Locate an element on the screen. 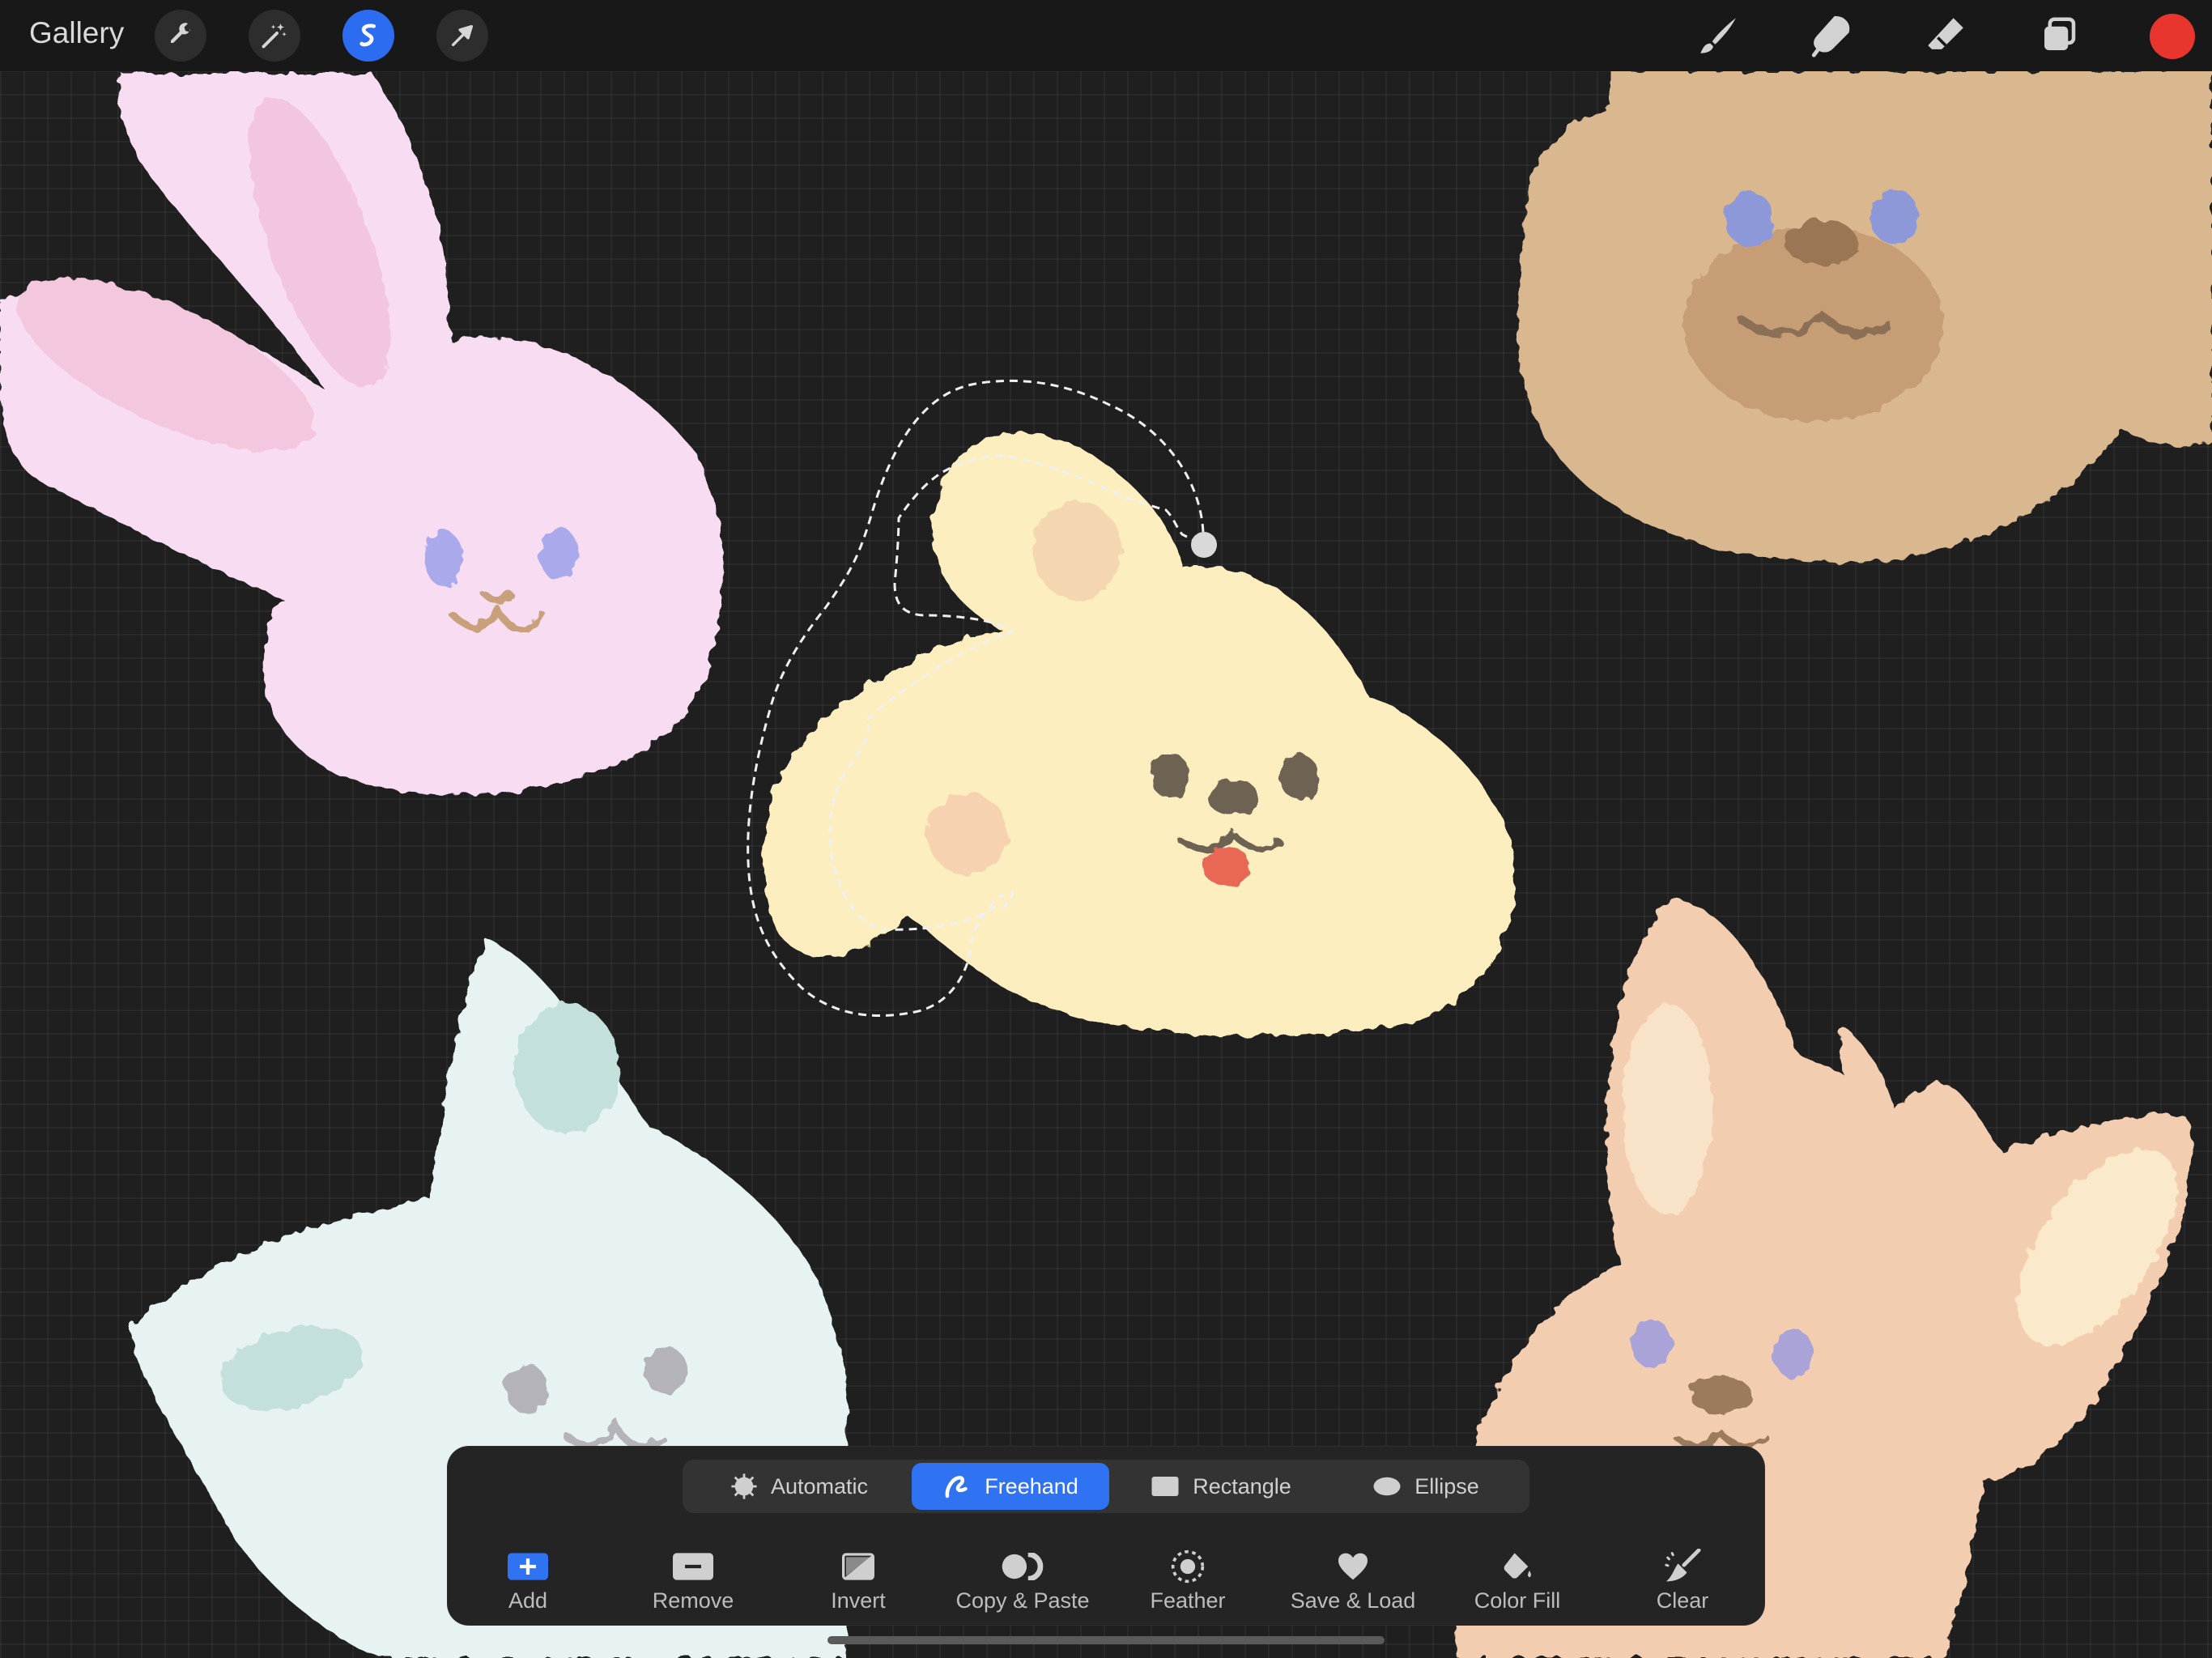  remove-icon is located at coordinates (693, 1566).